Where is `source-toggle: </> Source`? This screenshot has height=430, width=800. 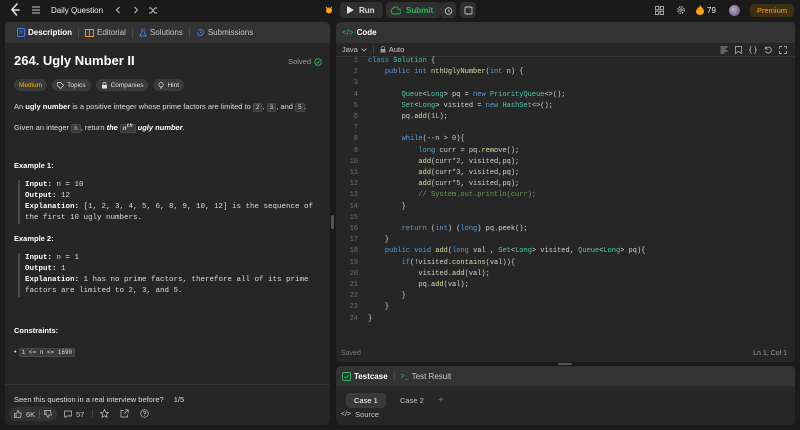 source-toggle: </> Source is located at coordinates (360, 414).